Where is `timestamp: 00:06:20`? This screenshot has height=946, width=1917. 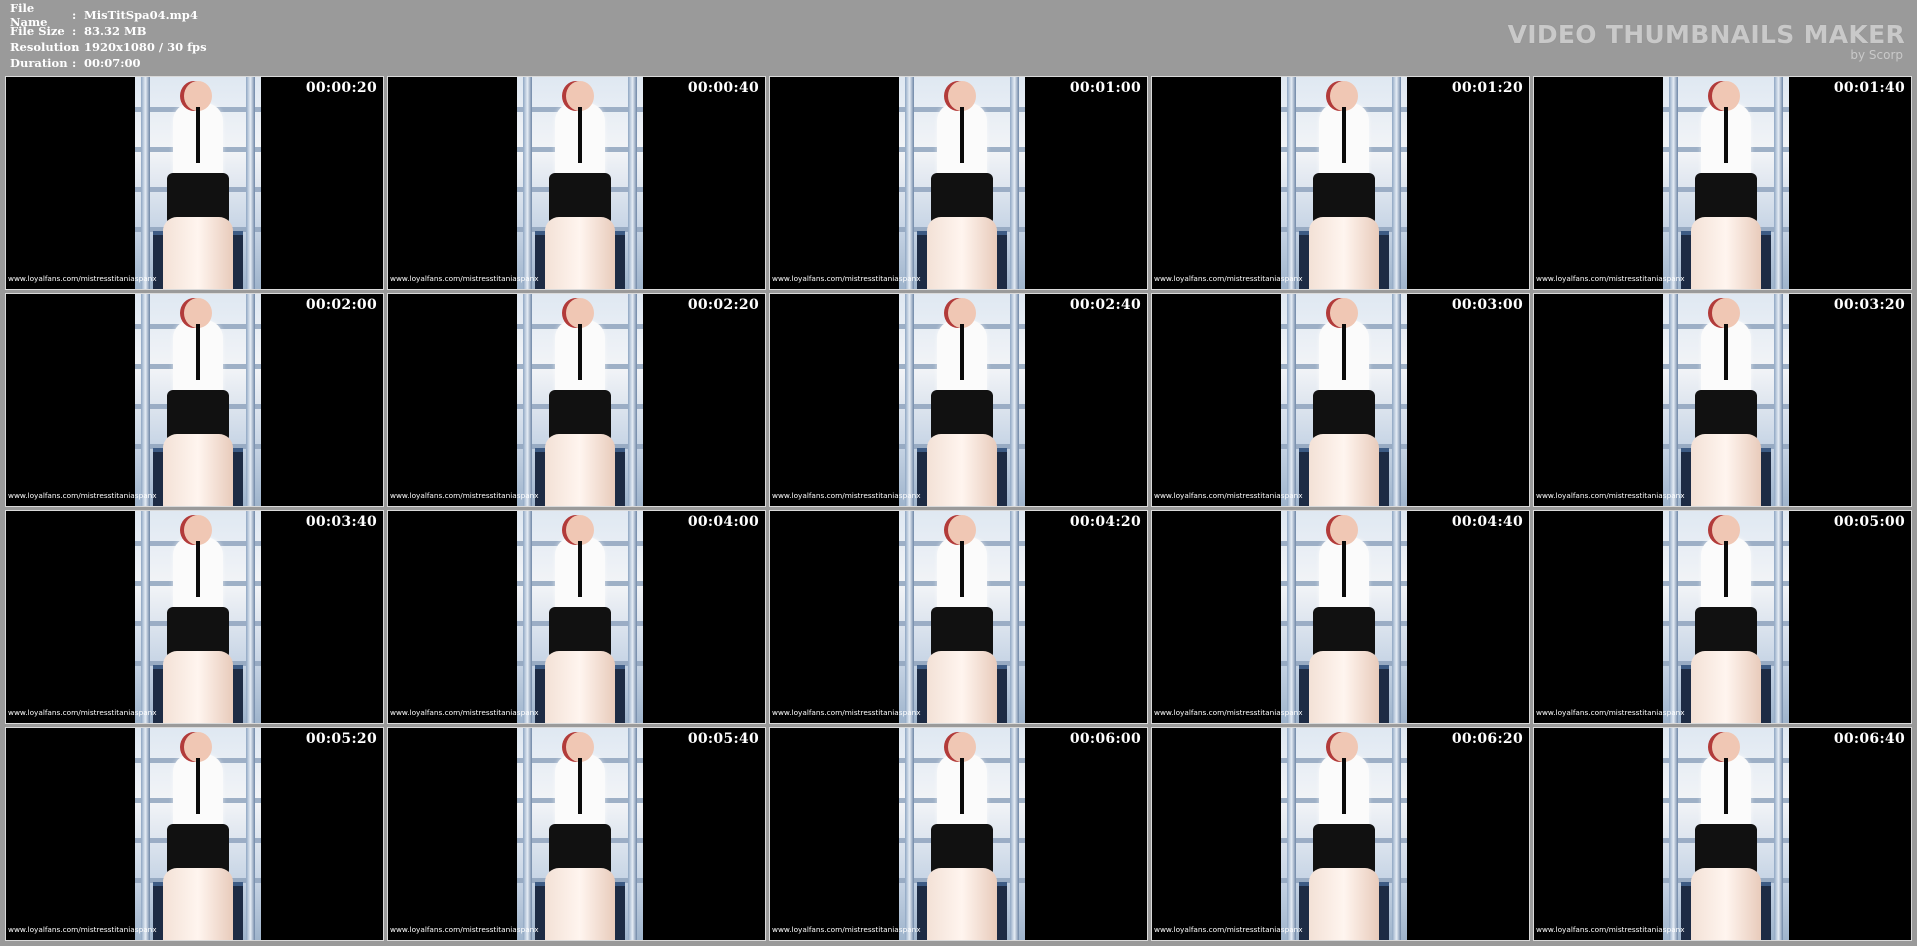
timestamp: 00:06:20 is located at coordinates (1487, 739).